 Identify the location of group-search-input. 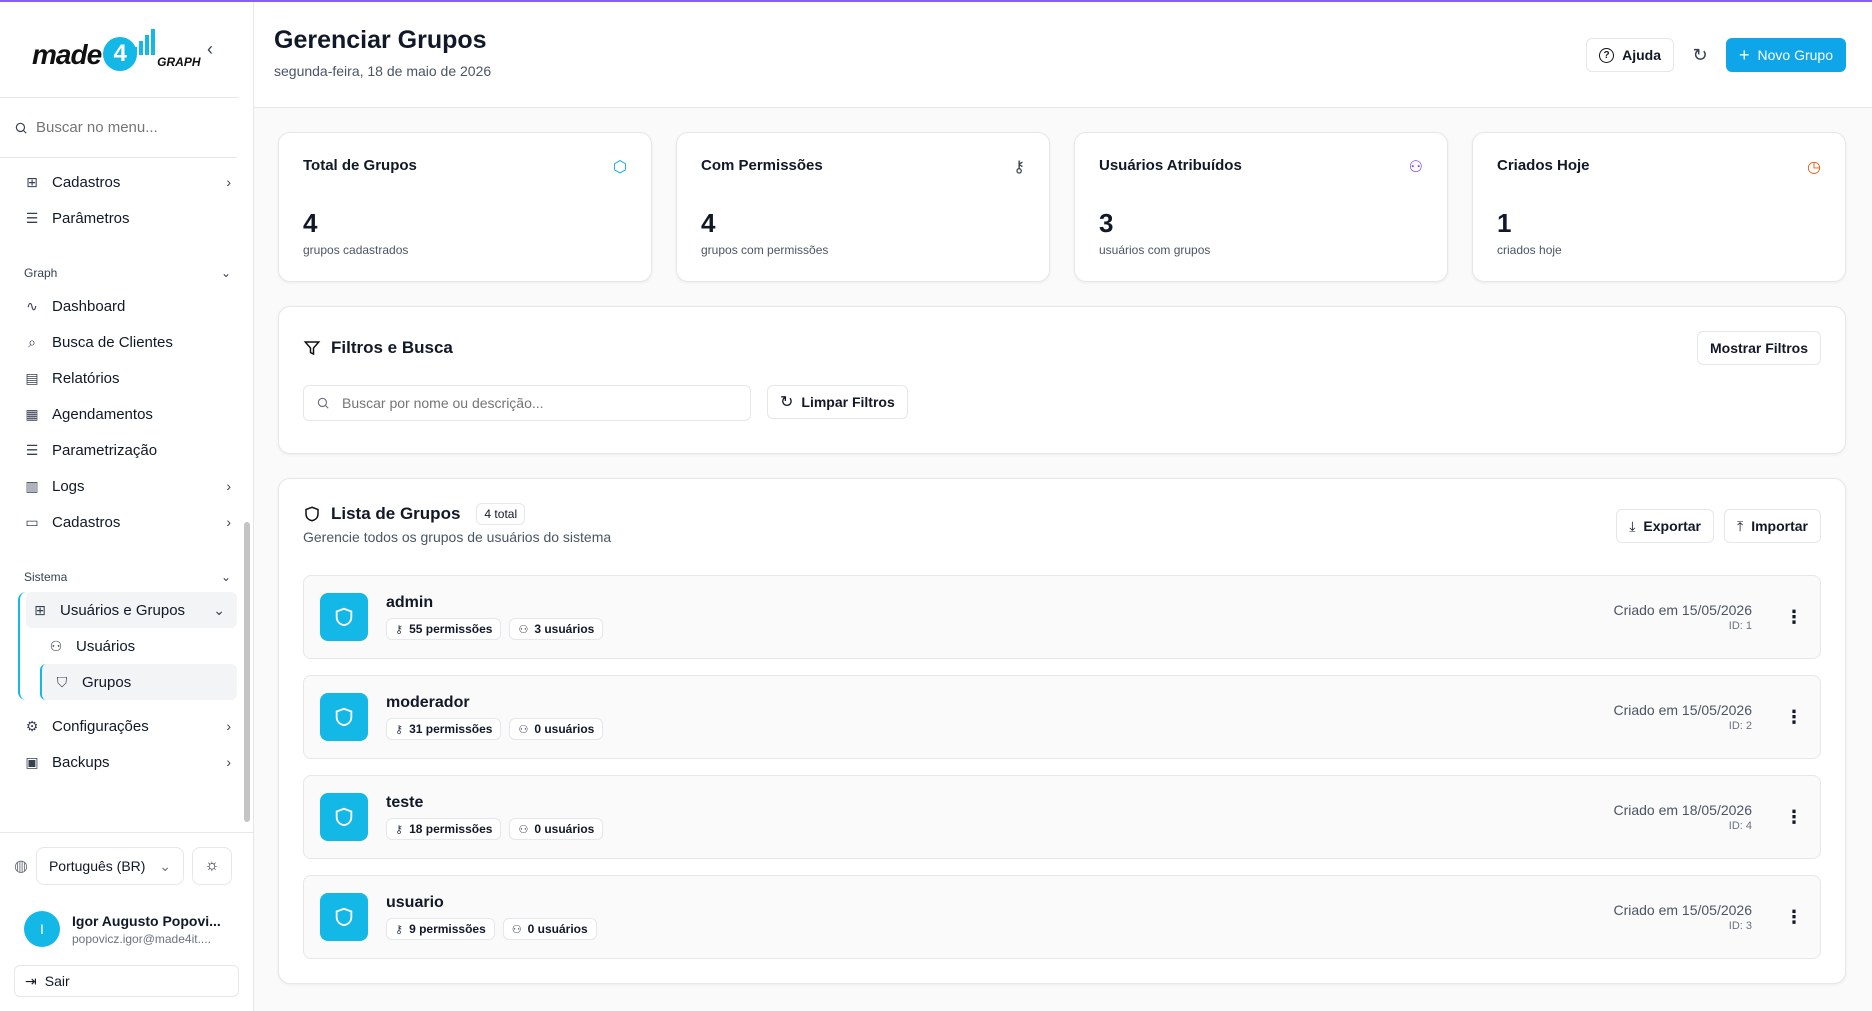
(532, 403).